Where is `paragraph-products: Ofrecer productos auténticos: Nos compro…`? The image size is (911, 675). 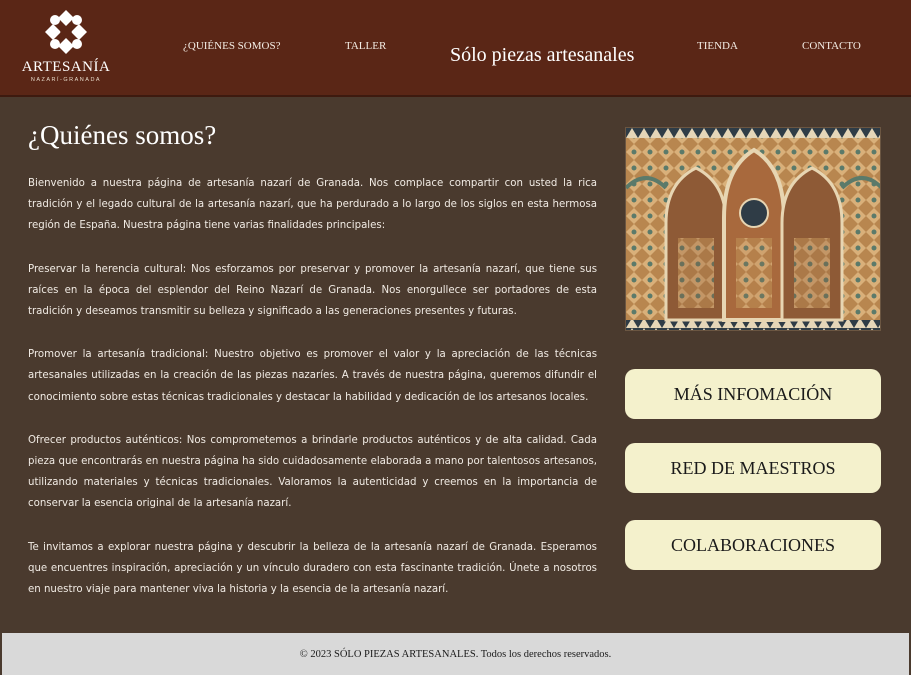
paragraph-products: Ofrecer productos auténticos: Nos compro… is located at coordinates (312, 472).